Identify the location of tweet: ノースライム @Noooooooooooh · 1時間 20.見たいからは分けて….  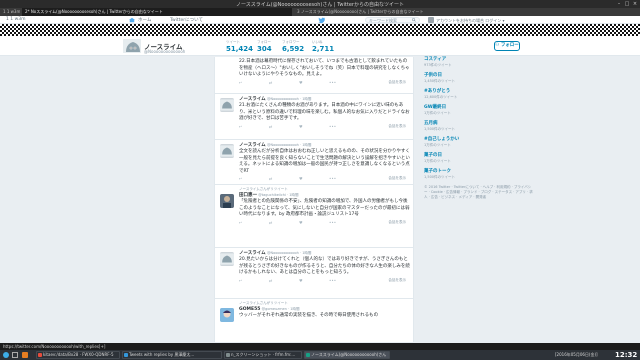
(314, 273).